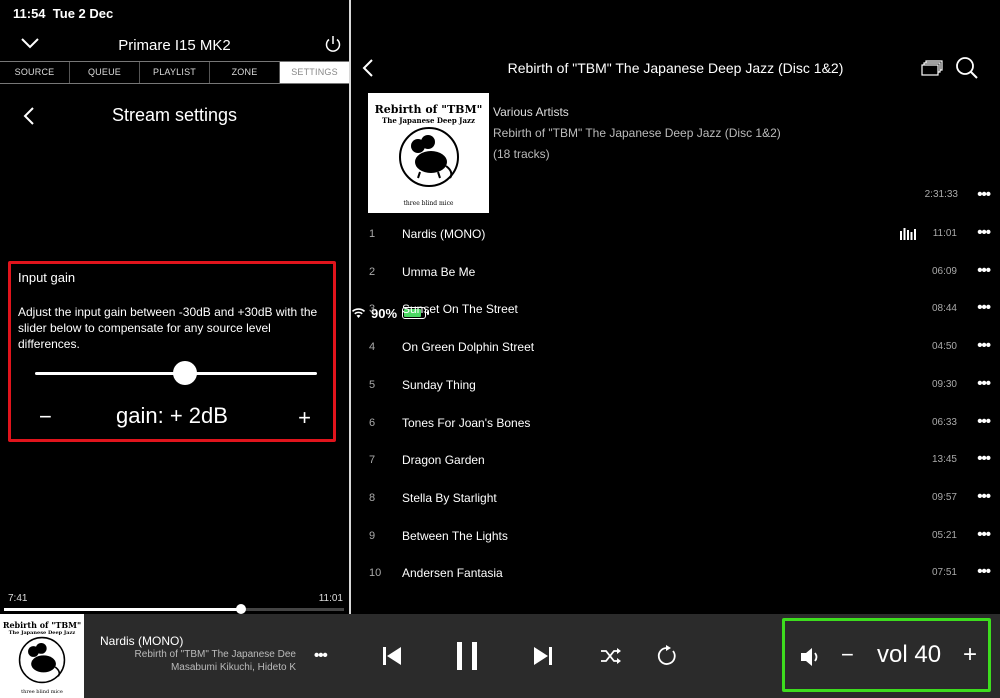  What do you see at coordinates (105, 72) in the screenshot?
I see `tab-queue: QUEUE` at bounding box center [105, 72].